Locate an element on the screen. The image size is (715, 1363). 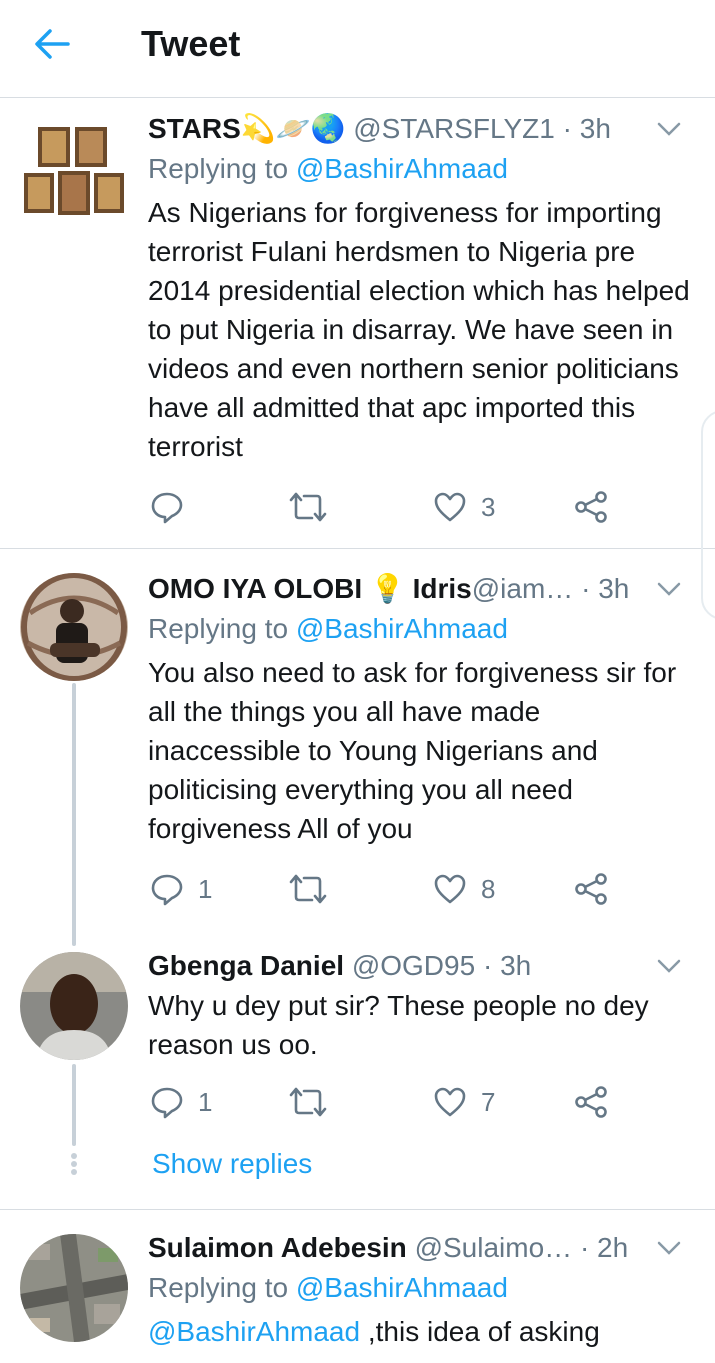
like-button: 8 is located at coordinates (464, 889).